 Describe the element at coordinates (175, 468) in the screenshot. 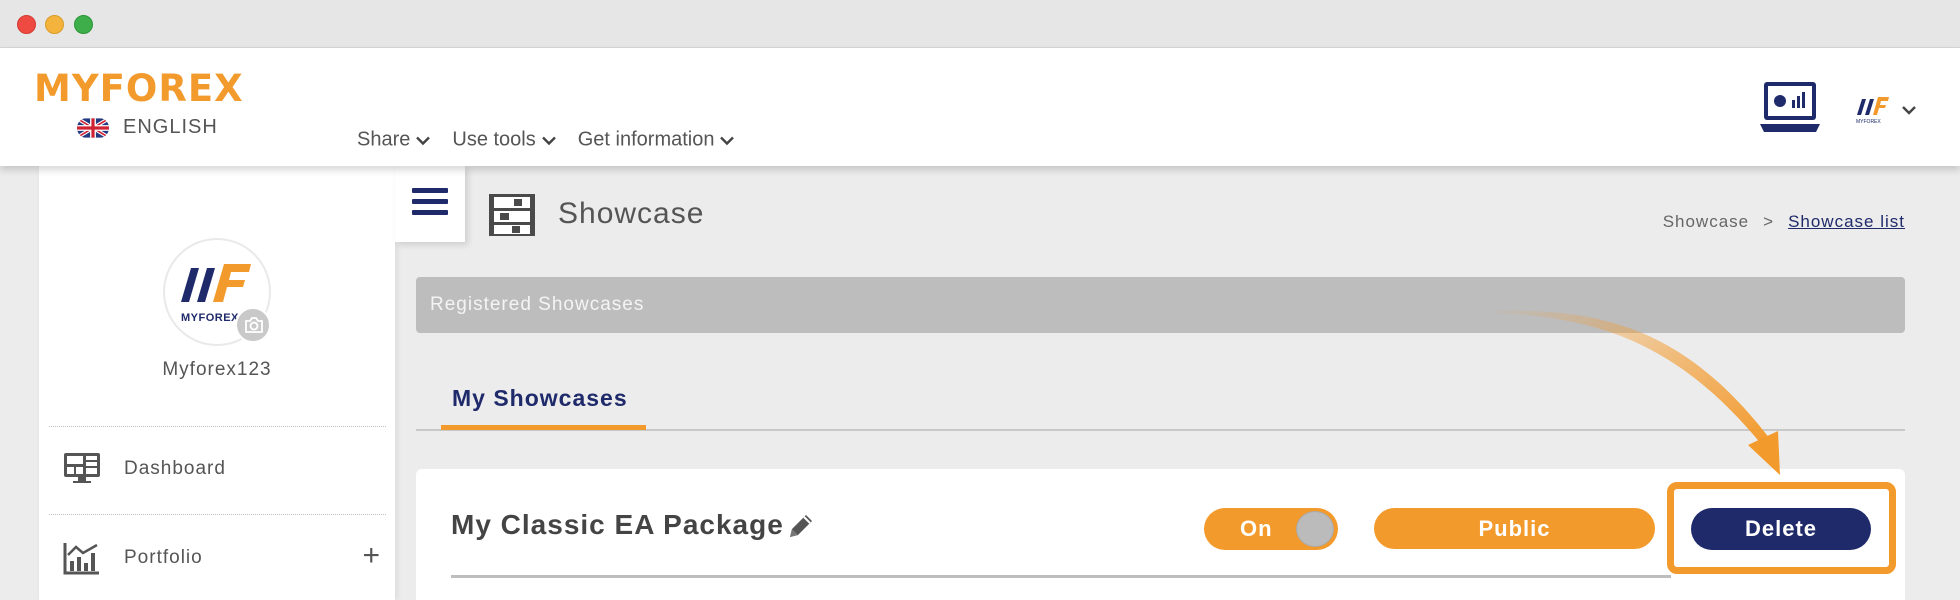

I see `sidebar-item-label: Dashboard` at that location.